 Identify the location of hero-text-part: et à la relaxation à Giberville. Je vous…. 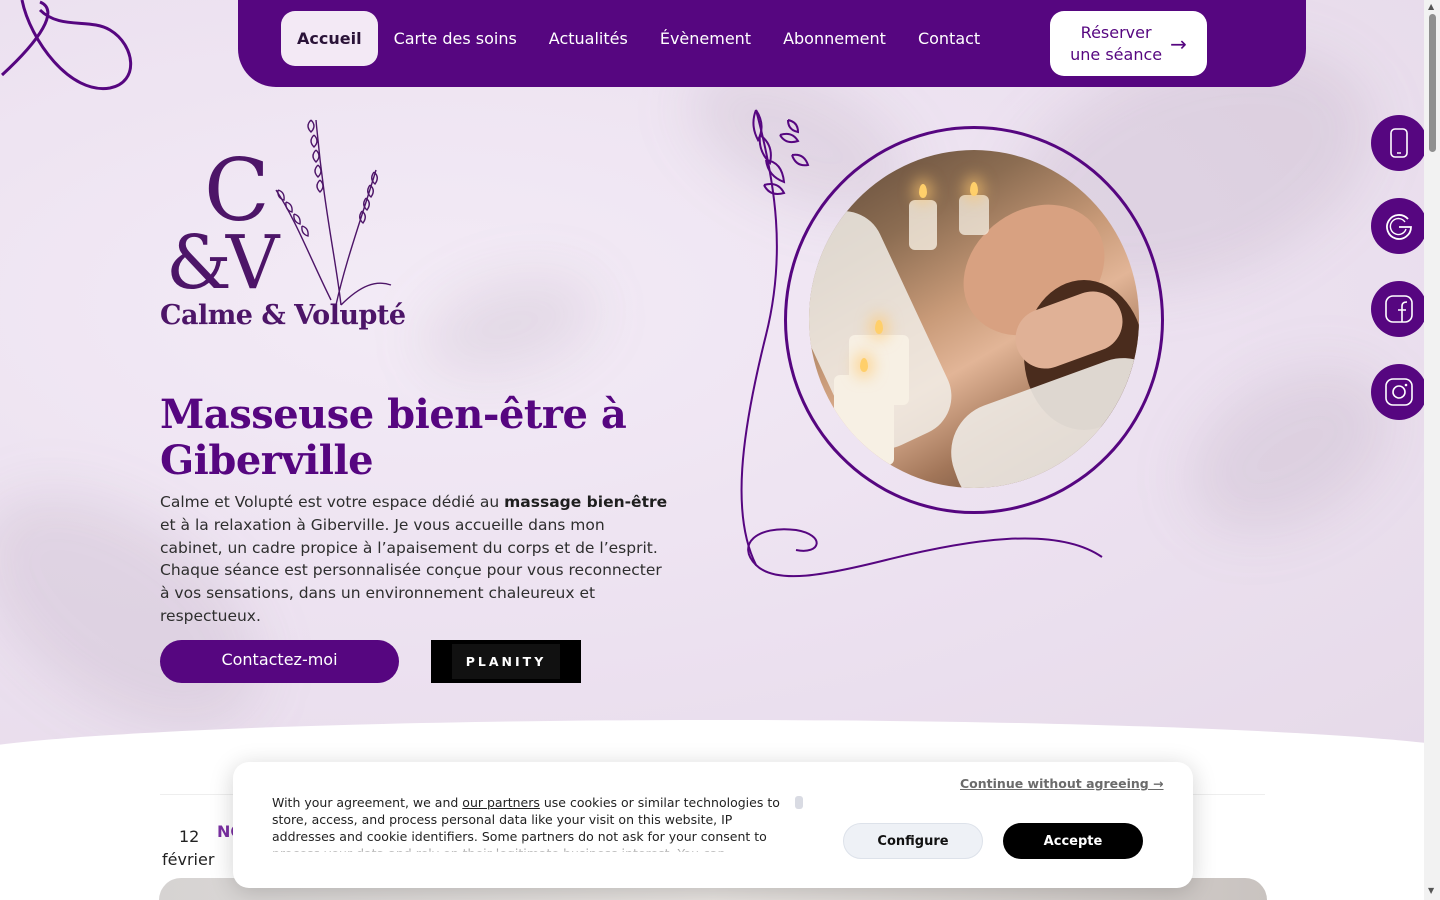
(411, 570).